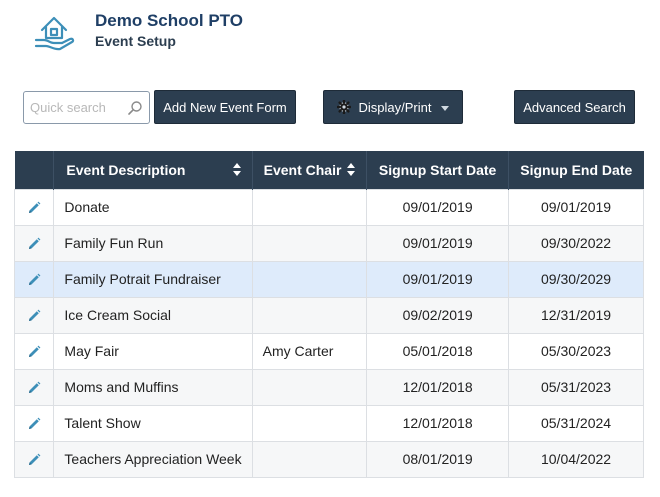  I want to click on event-description-cell: Ice Cream Social, so click(153, 315).